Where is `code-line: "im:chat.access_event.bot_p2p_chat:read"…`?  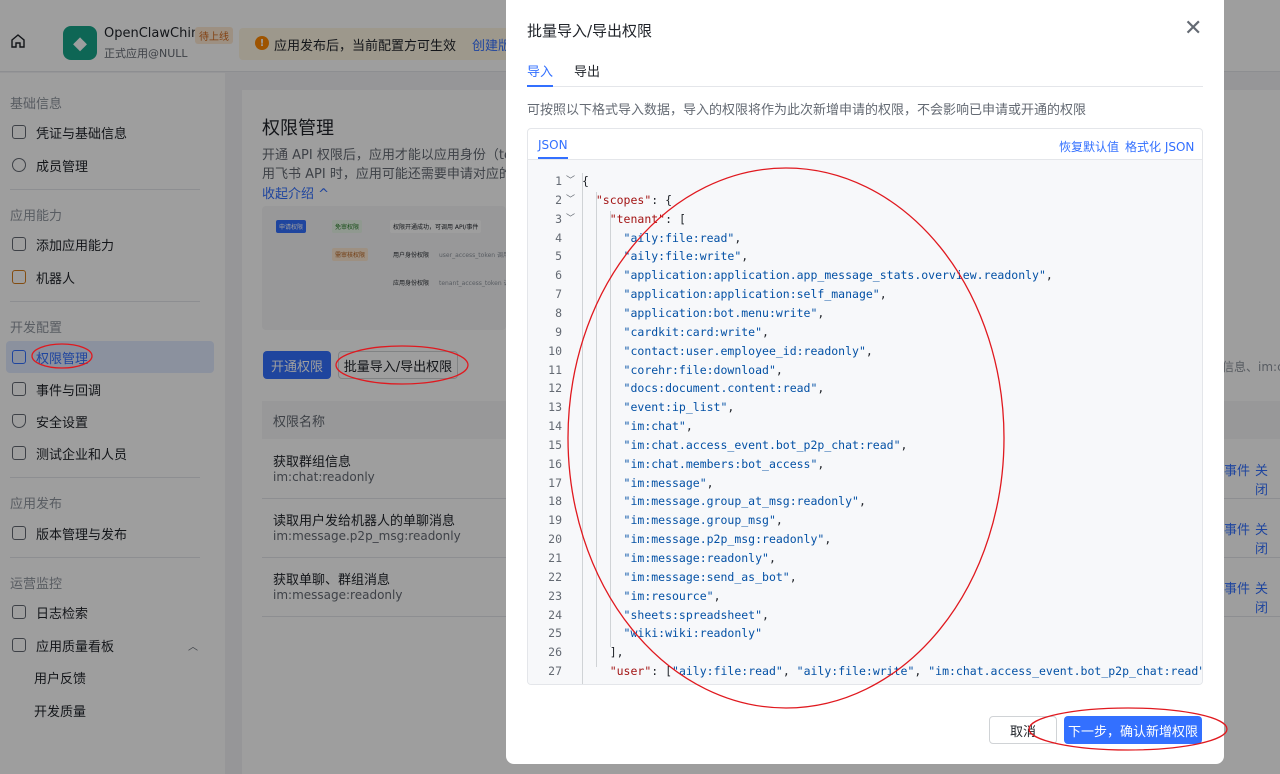
code-line: "im:chat.access_event.bot_p2p_chat:read"… is located at coordinates (745, 445).